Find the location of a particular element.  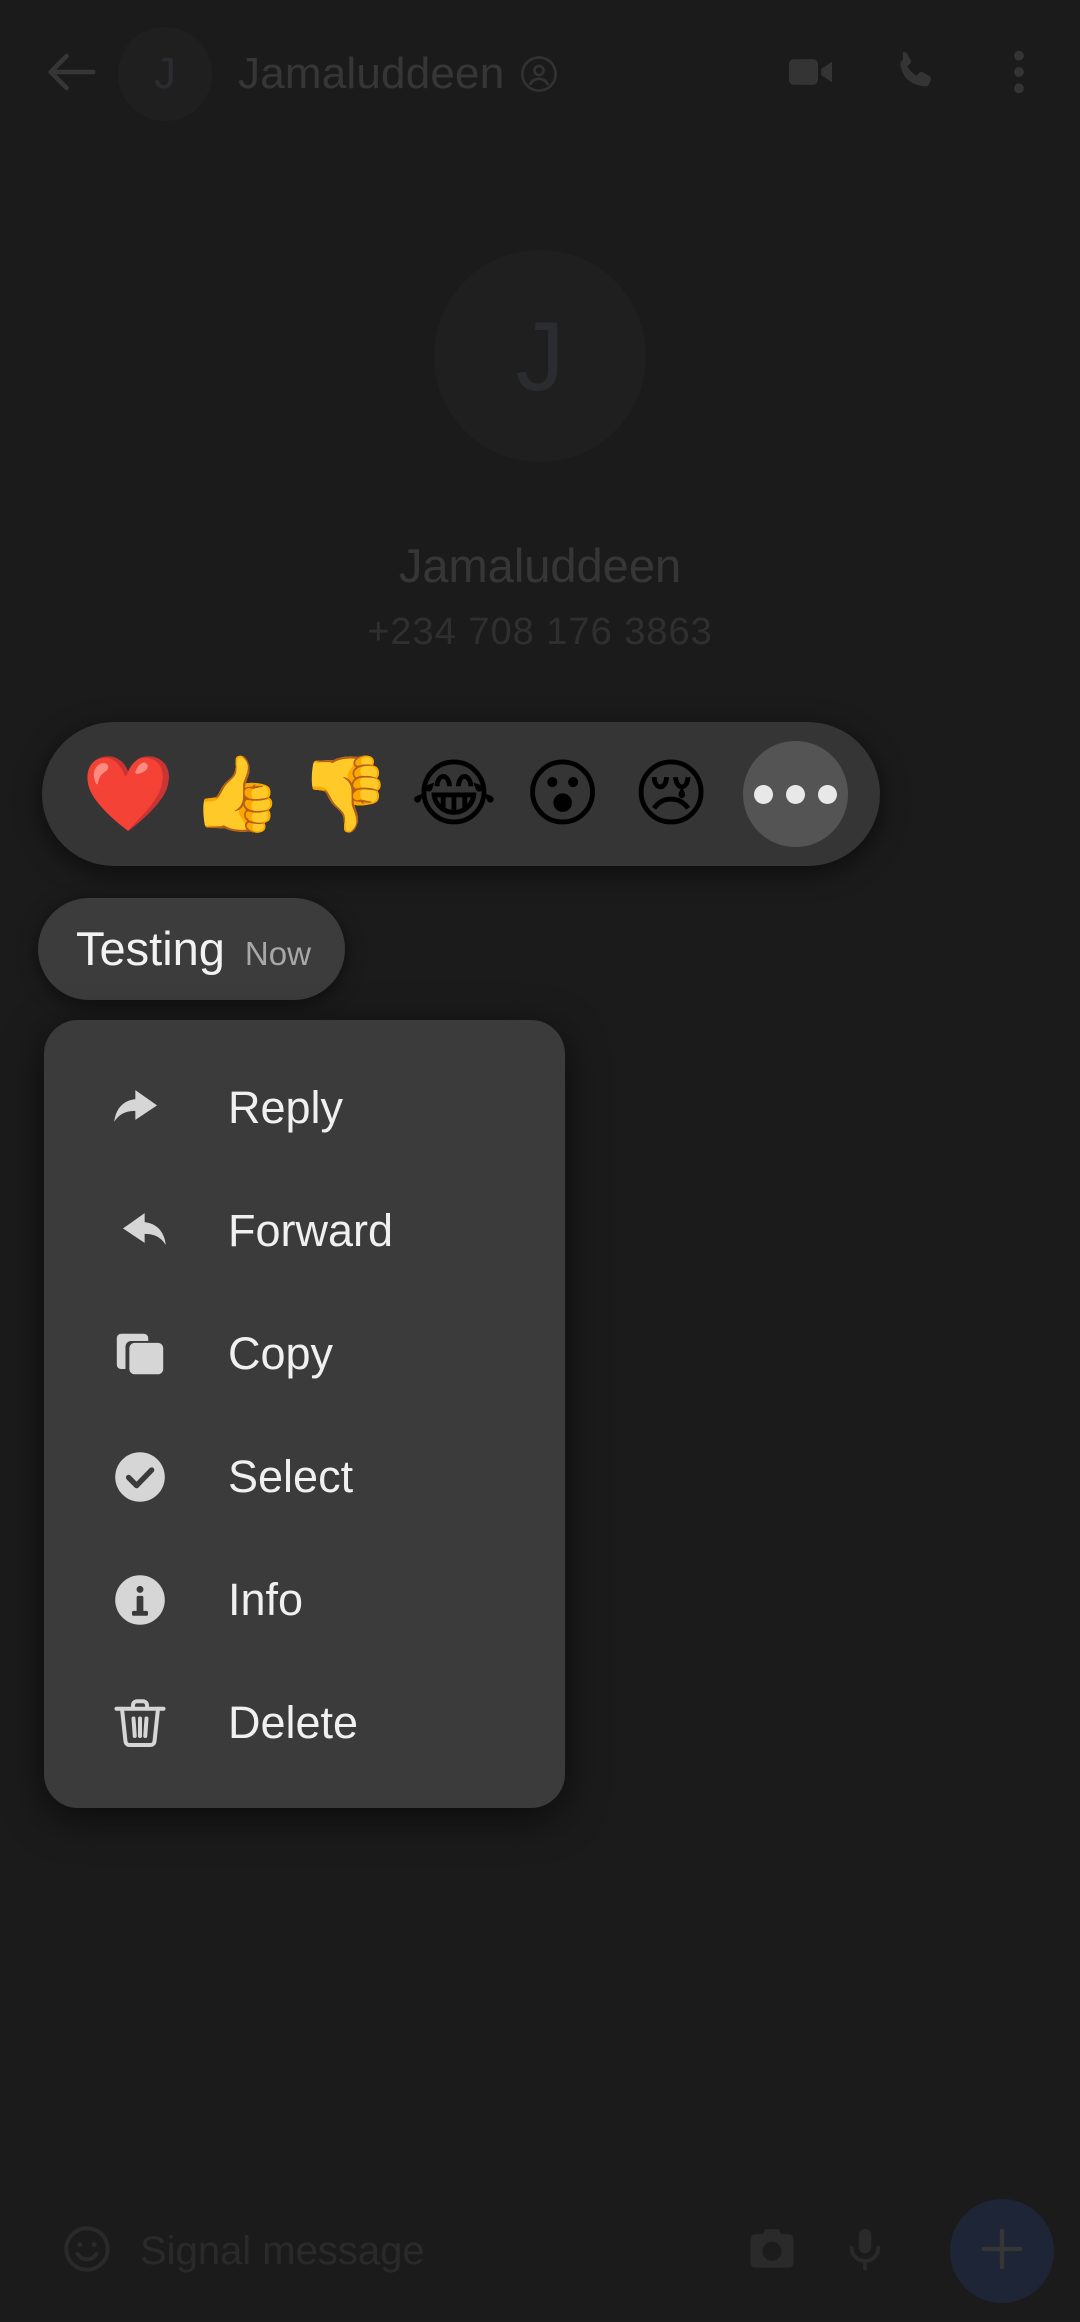

conversation-appbar: J Jamaluddeen is located at coordinates (540, 74).